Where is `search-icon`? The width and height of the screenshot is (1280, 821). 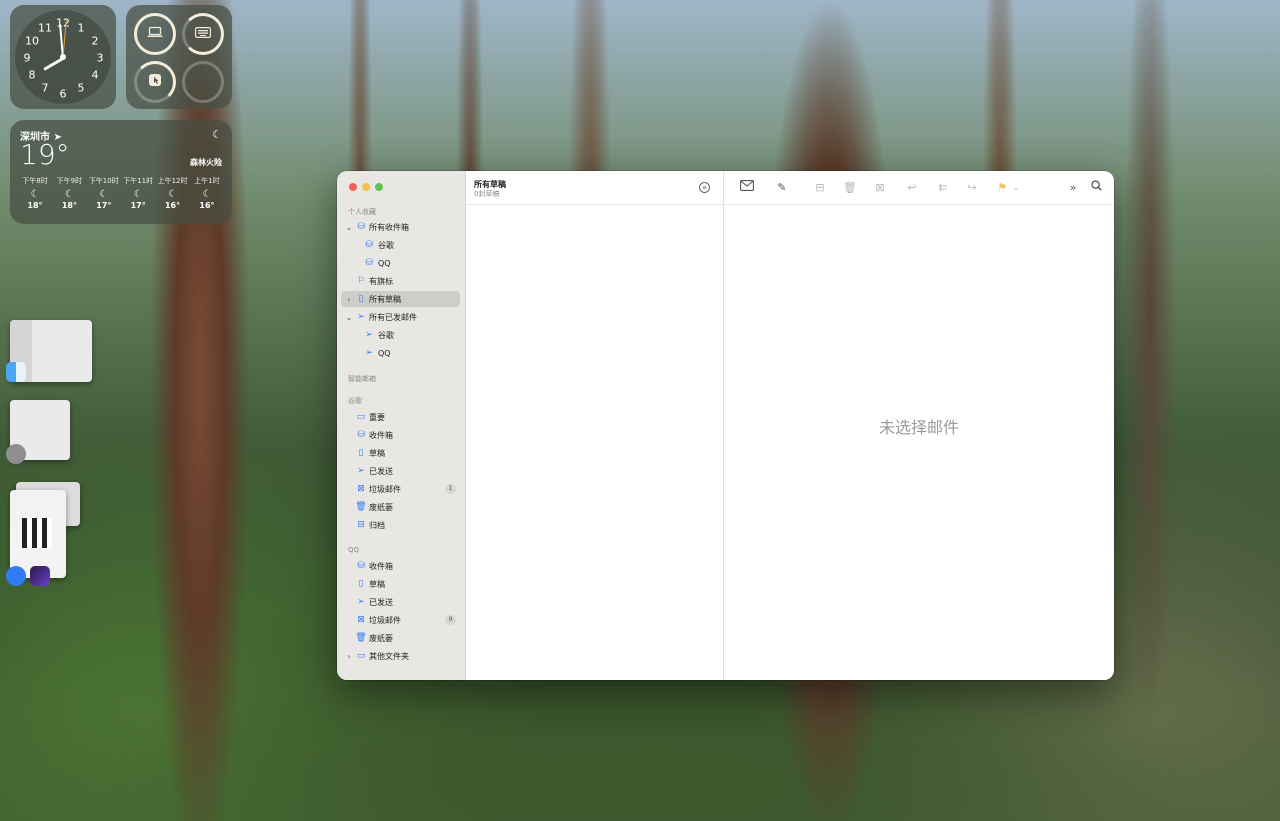
search-icon is located at coordinates (1096, 188).